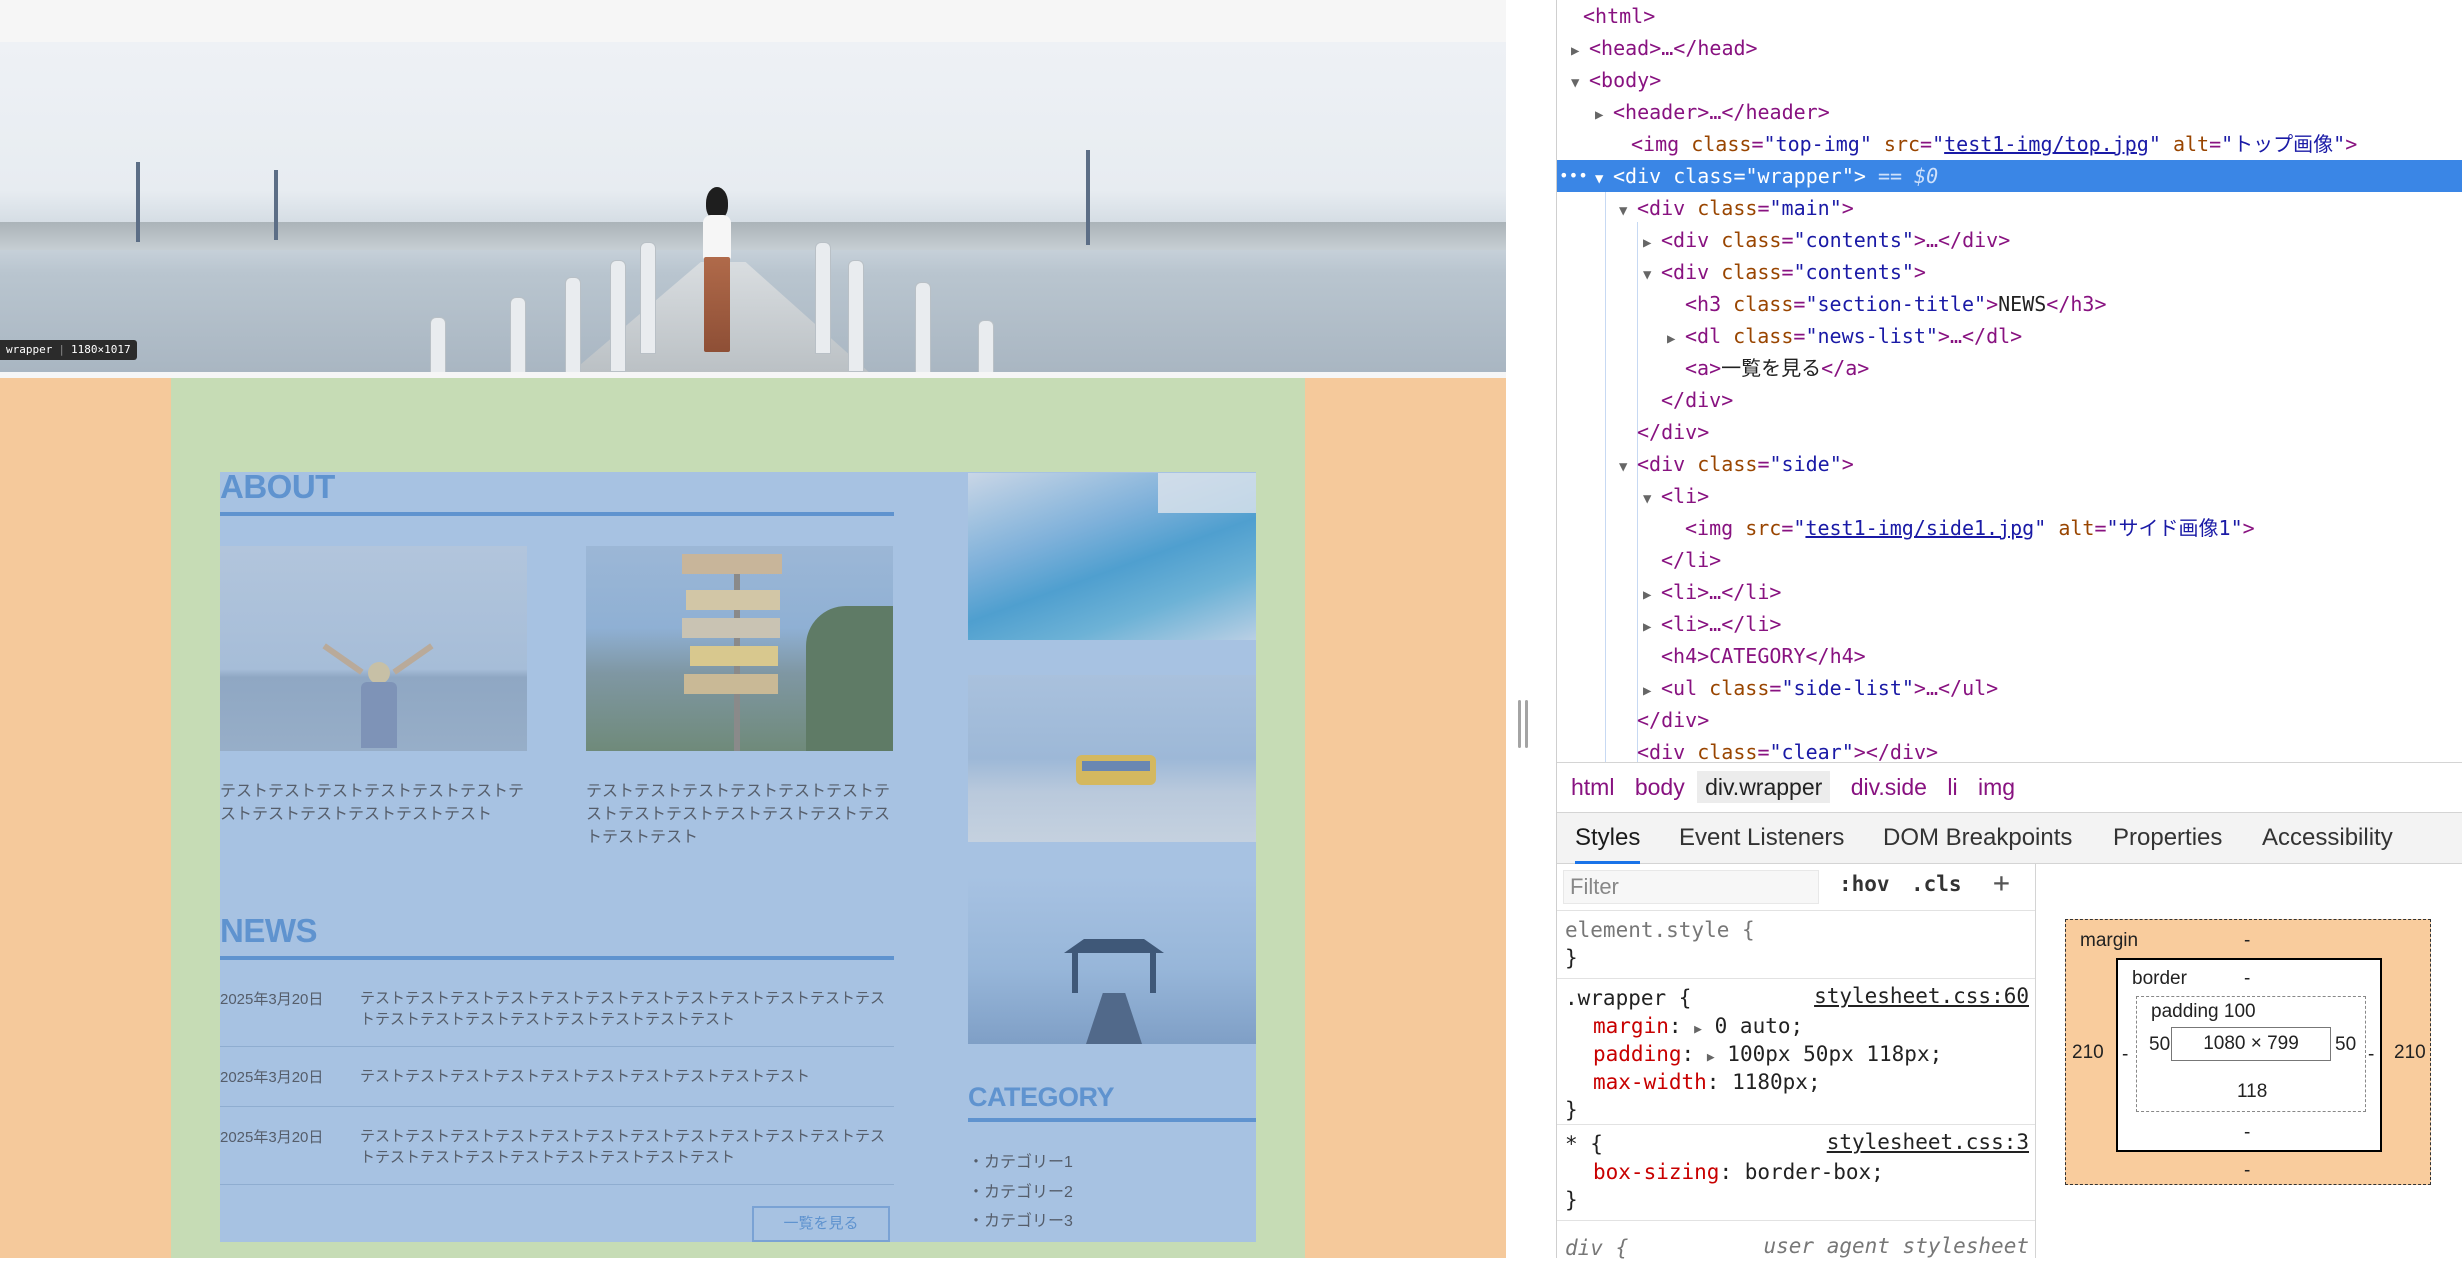 This screenshot has height=1262, width=2462. Describe the element at coordinates (1919, 528) in the screenshot. I see `dom-src-link: test1-img/side1.jpg` at that location.